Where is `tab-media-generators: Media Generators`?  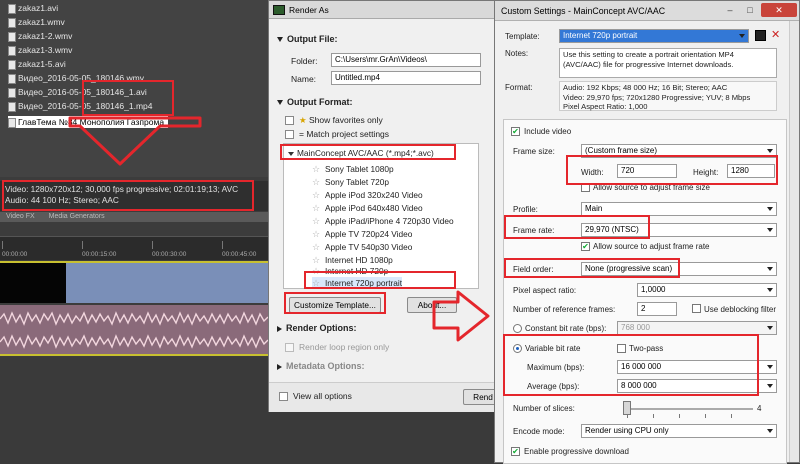
tab-media-generators: Media Generators is located at coordinates (77, 217).